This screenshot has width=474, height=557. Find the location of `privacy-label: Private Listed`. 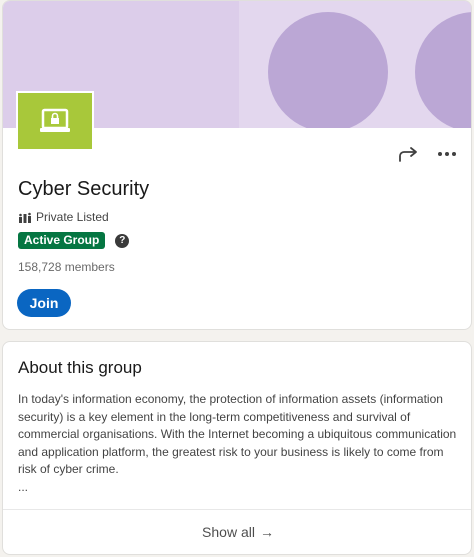

privacy-label: Private Listed is located at coordinates (72, 217).